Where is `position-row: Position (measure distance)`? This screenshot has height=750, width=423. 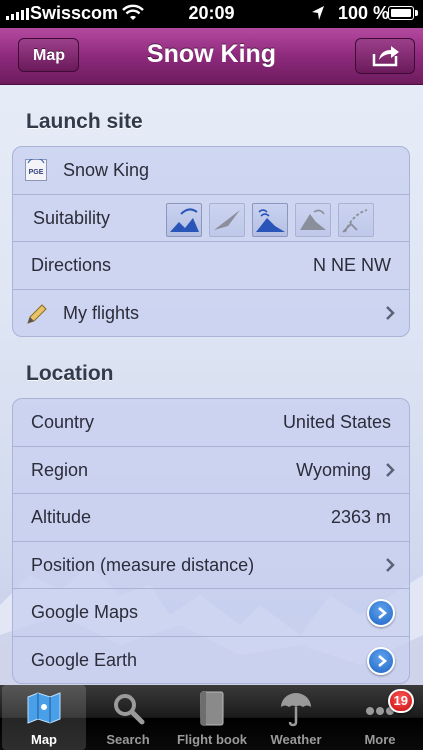
position-row: Position (measure distance) is located at coordinates (211, 565).